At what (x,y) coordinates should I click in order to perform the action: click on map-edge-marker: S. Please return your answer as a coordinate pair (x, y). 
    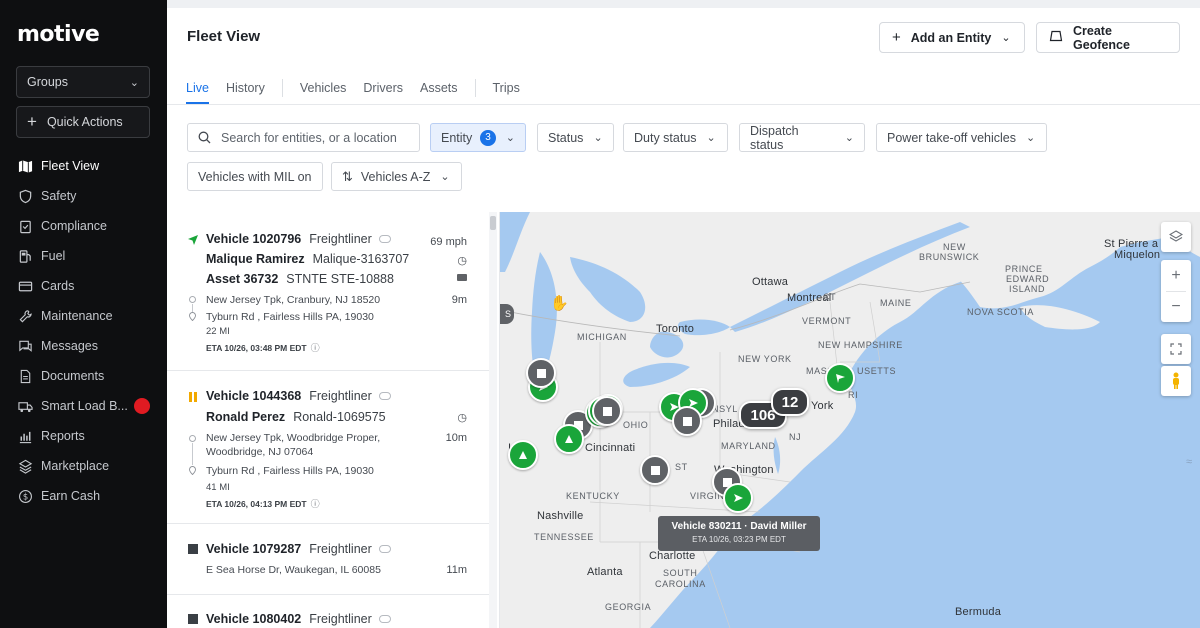
    Looking at the image, I should click on (507, 314).